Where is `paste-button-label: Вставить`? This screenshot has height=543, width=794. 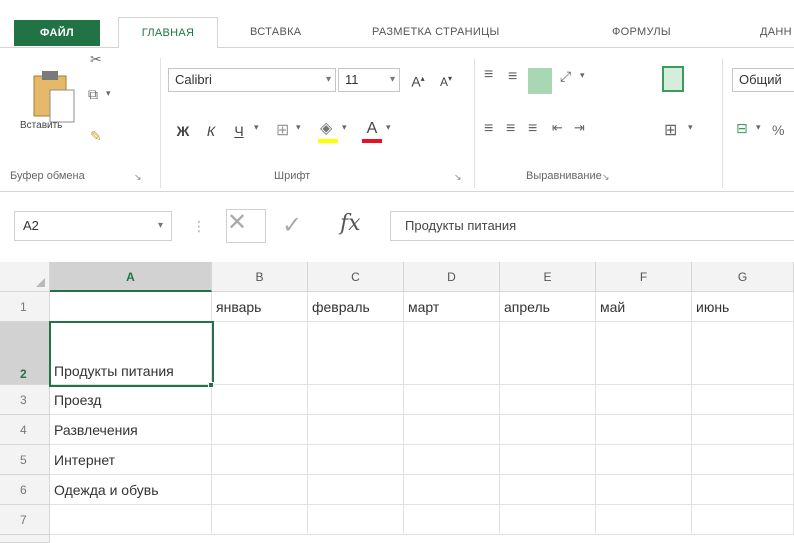 paste-button-label: Вставить is located at coordinates (41, 125).